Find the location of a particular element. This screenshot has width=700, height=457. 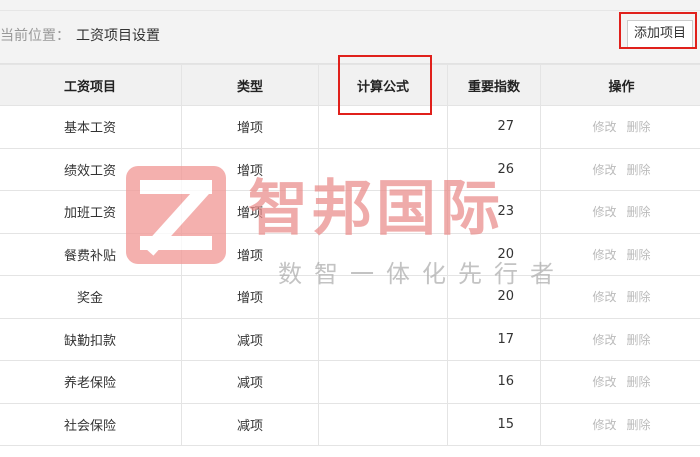

cell-salary-item: 餐费补贴 is located at coordinates (91, 254).